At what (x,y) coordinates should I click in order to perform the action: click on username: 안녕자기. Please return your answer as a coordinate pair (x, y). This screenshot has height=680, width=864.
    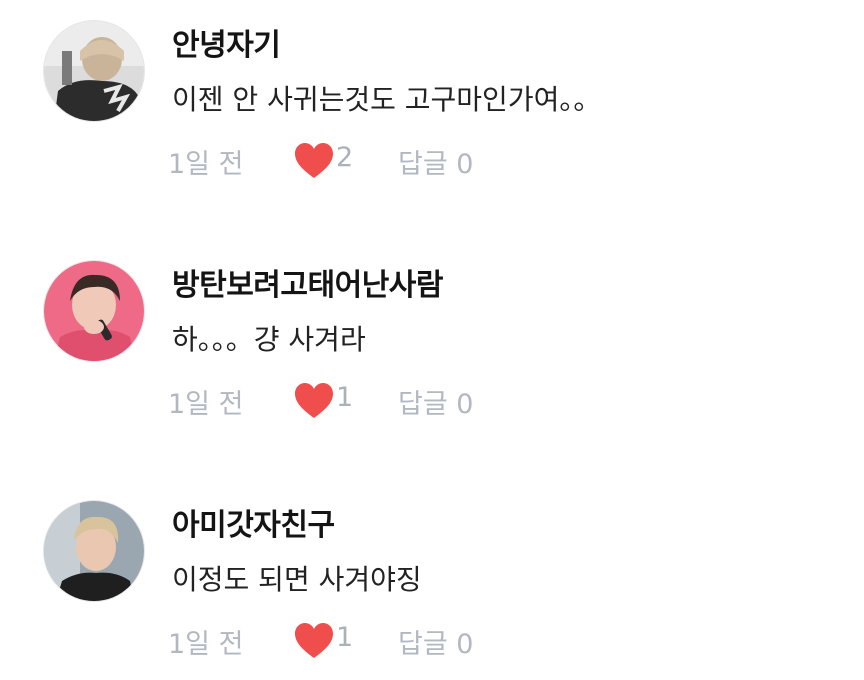
    Looking at the image, I should click on (226, 42).